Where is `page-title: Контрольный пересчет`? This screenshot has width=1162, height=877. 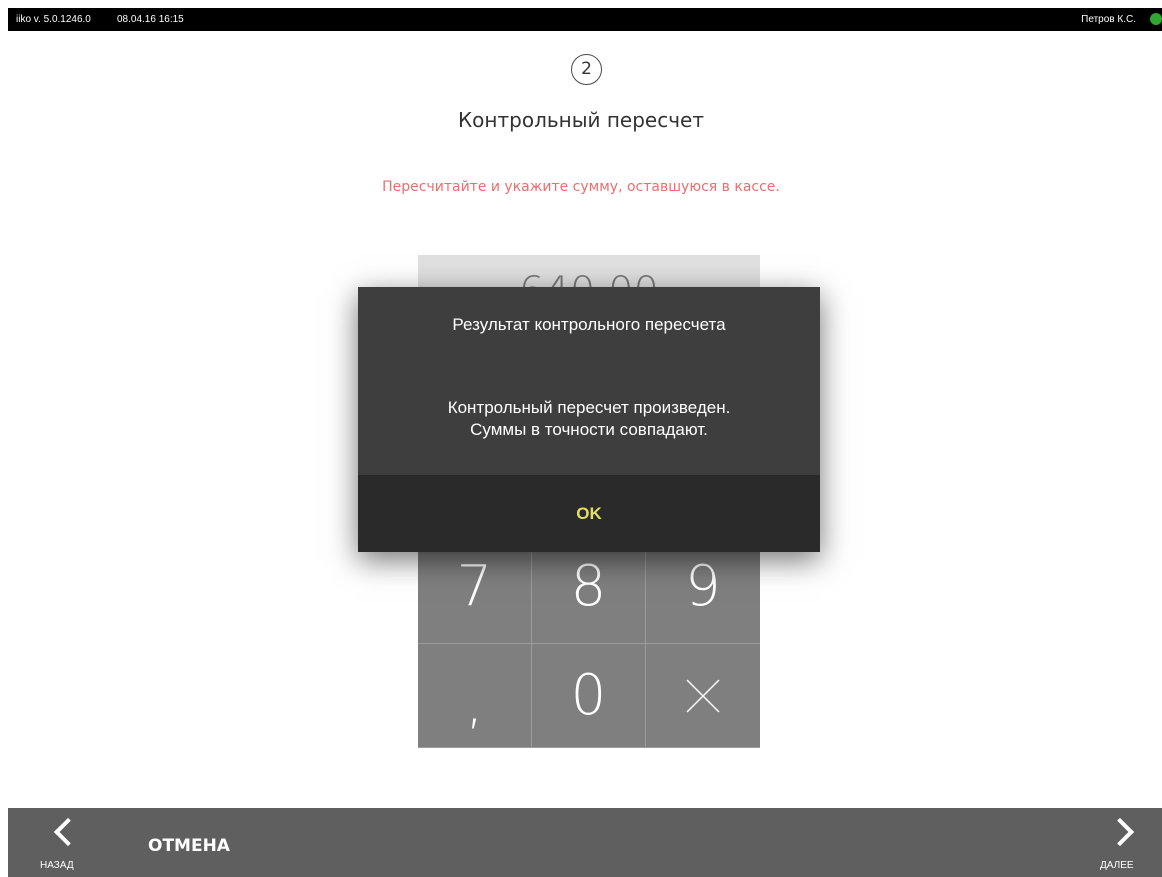
page-title: Контрольный пересчет is located at coordinates (581, 120).